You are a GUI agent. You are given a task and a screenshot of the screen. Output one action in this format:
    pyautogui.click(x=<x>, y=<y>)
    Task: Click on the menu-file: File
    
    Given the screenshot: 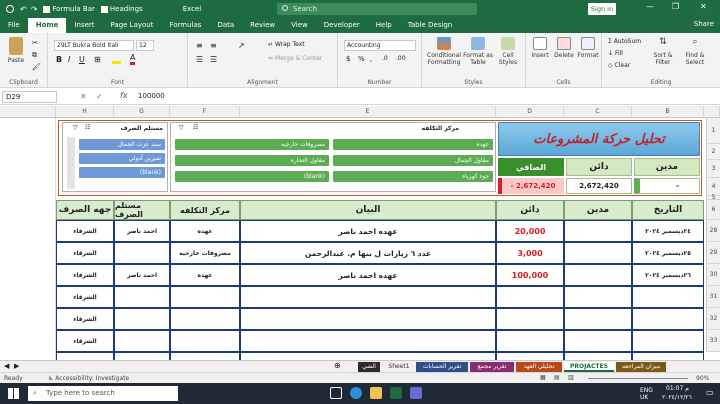 What is the action you would take?
    pyautogui.click(x=14, y=25)
    